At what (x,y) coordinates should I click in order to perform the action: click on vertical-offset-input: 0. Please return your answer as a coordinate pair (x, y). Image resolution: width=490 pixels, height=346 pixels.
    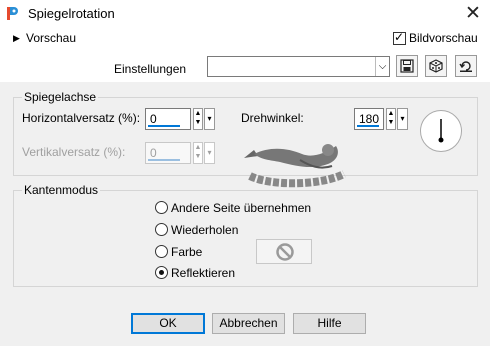
    Looking at the image, I should click on (168, 153).